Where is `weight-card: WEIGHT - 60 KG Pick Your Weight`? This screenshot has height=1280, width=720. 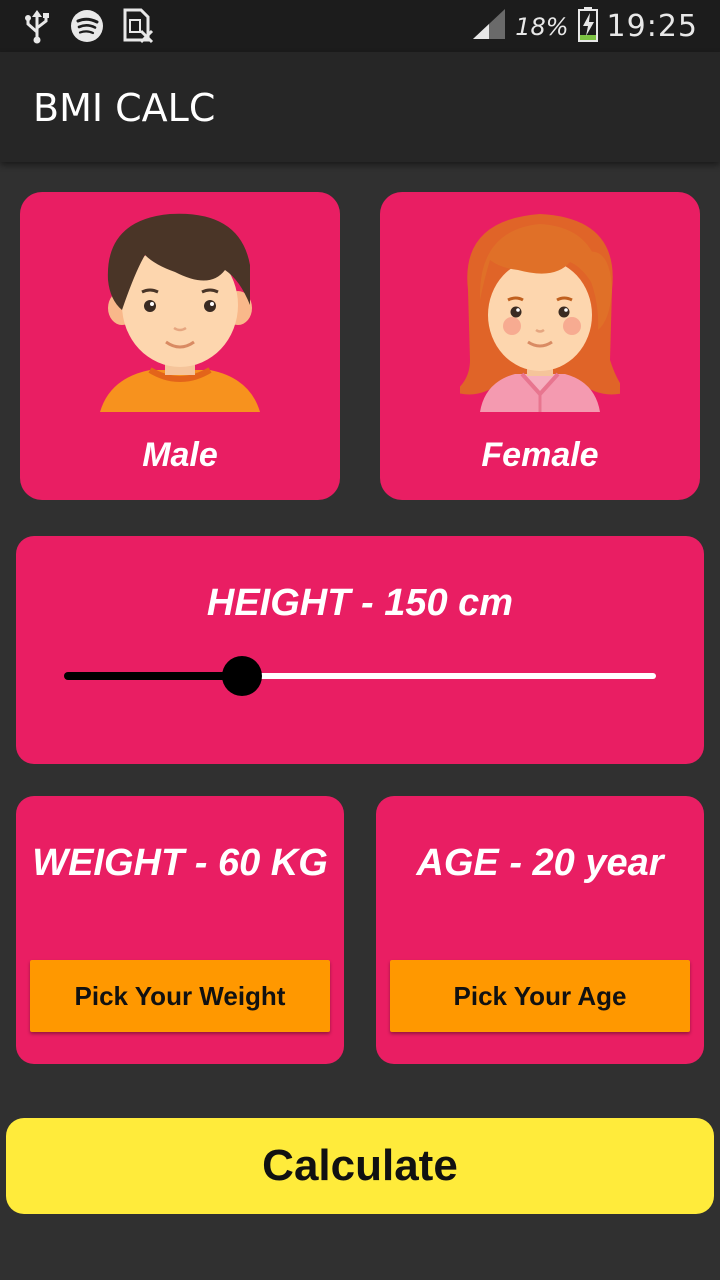
weight-card: WEIGHT - 60 KG Pick Your Weight is located at coordinates (180, 930).